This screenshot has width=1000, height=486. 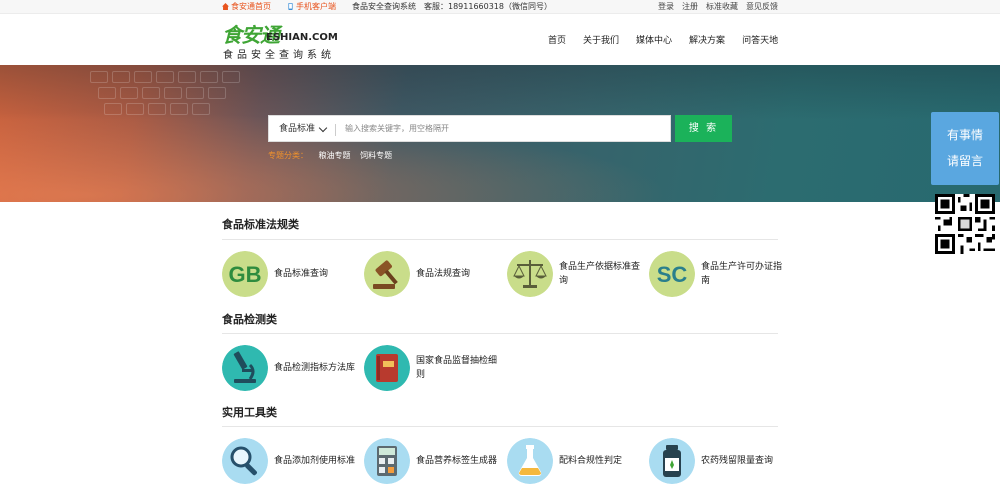 What do you see at coordinates (249, 412) in the screenshot?
I see `section-title-tools: 实用工具类` at bounding box center [249, 412].